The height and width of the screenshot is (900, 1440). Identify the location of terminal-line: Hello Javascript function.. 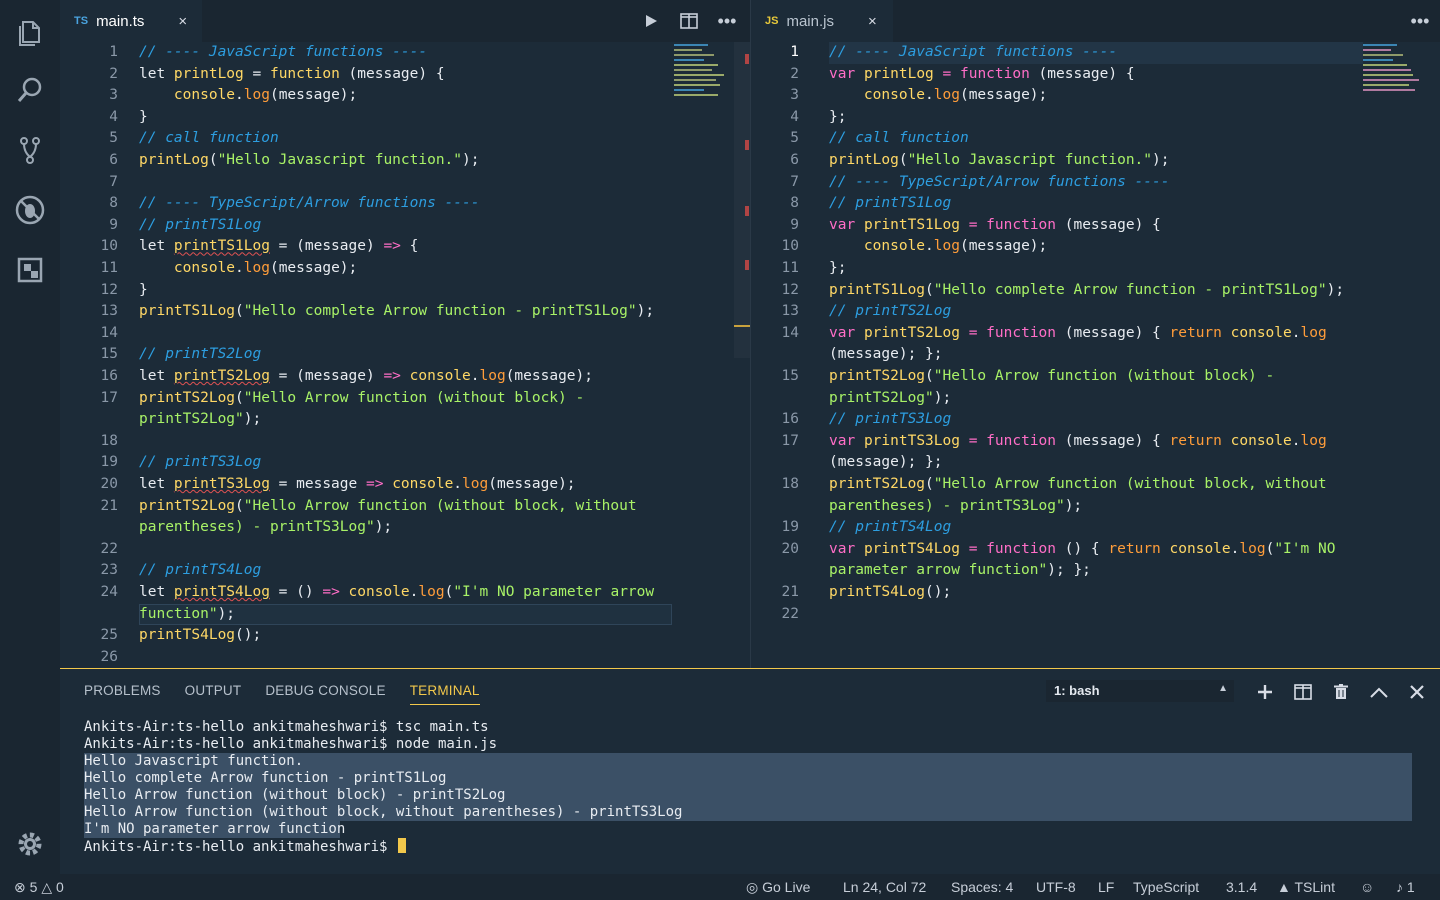
(194, 761).